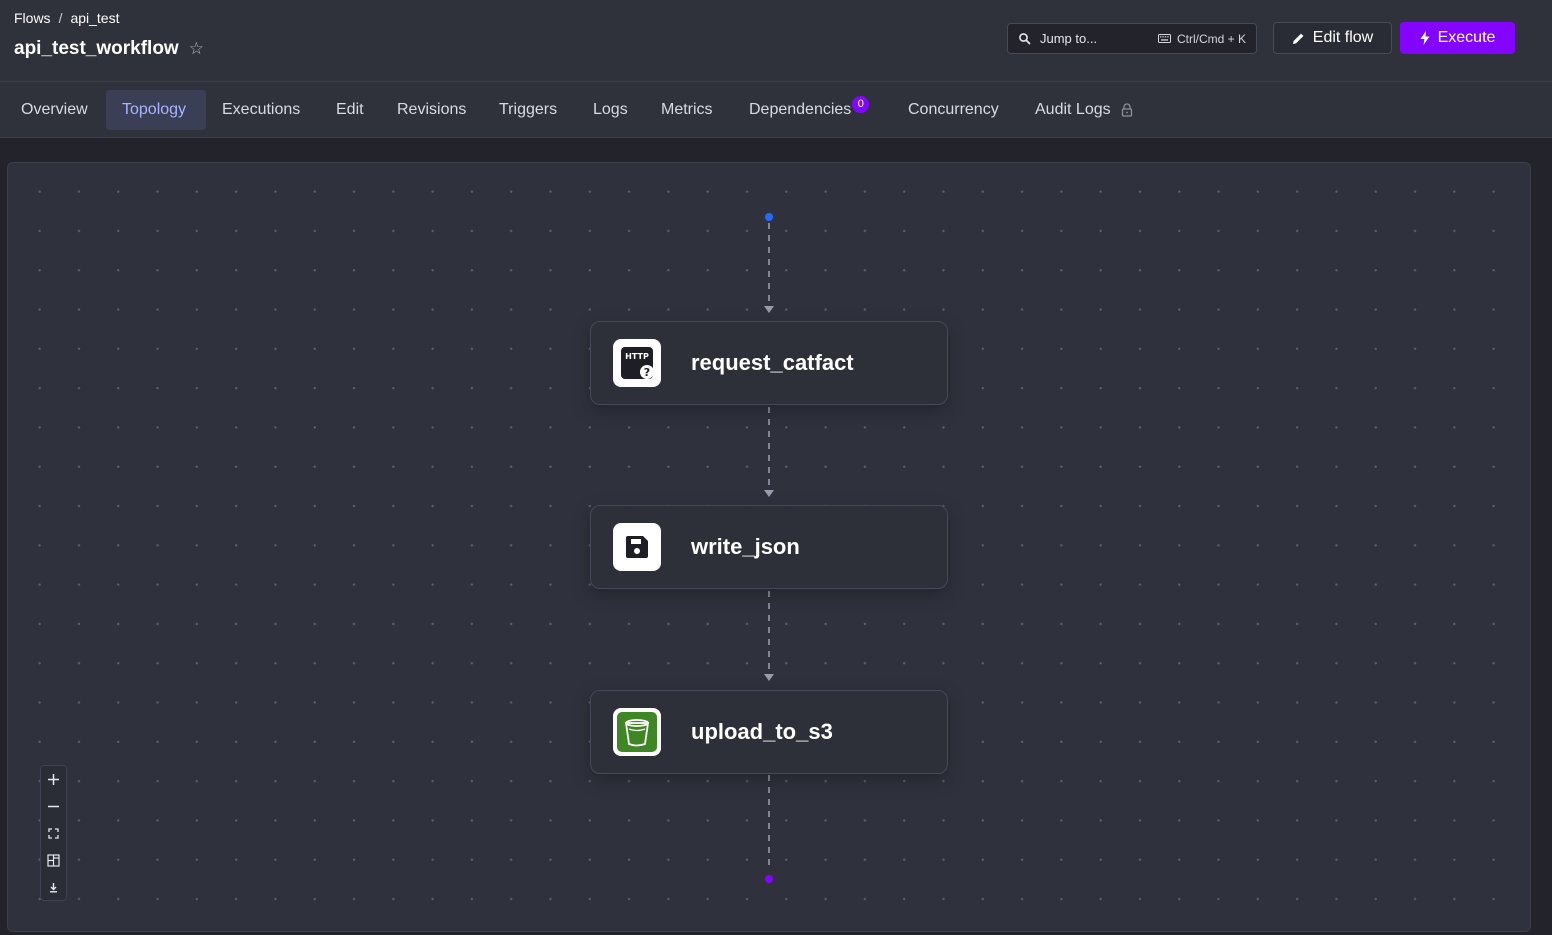 This screenshot has height=935, width=1552. I want to click on tab-label: Revisions, so click(432, 109).